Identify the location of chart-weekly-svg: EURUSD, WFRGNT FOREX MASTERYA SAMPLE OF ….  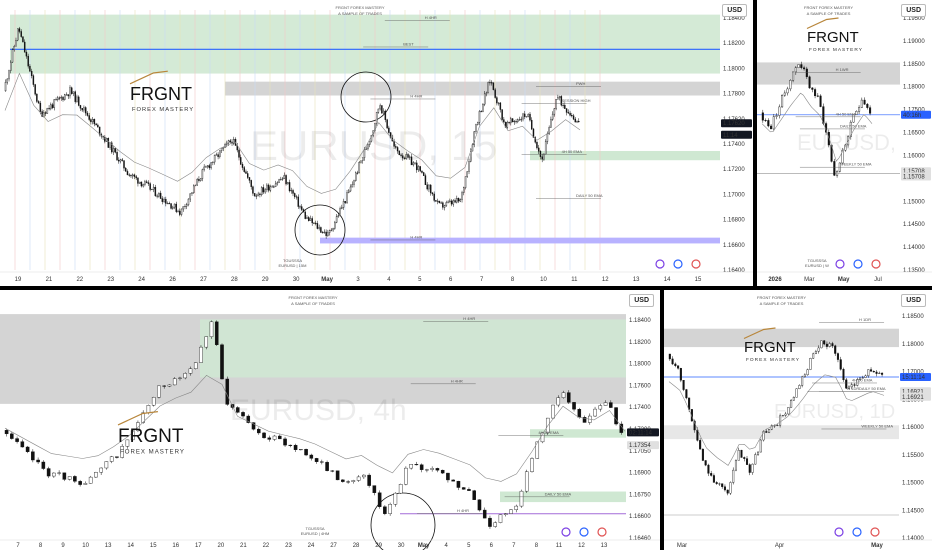
(844, 143).